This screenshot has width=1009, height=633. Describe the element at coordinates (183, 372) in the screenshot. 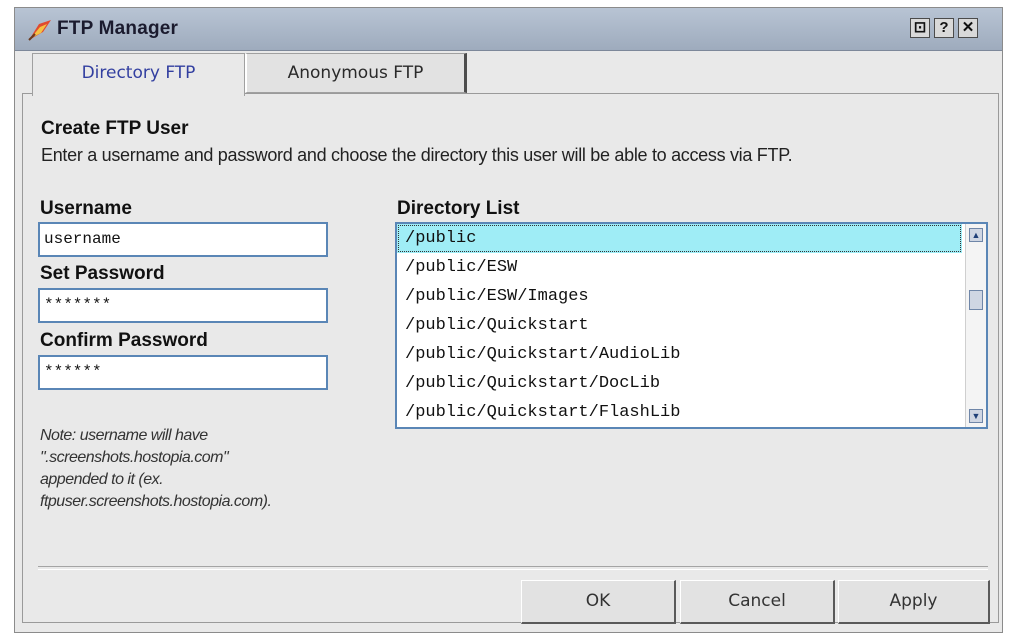

I see `confirm-password-field: ******` at that location.